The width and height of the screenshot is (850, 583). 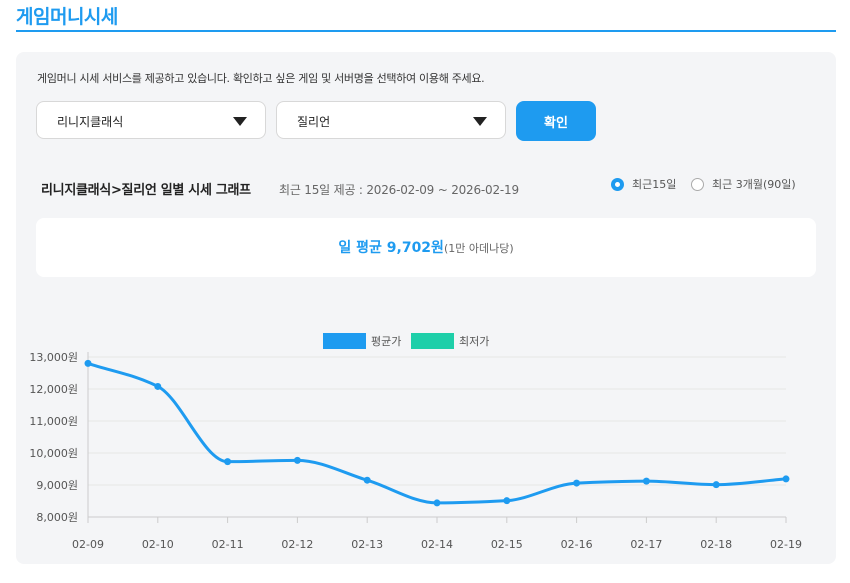 What do you see at coordinates (53, 453) in the screenshot?
I see `y-tick-label: 10,000원` at bounding box center [53, 453].